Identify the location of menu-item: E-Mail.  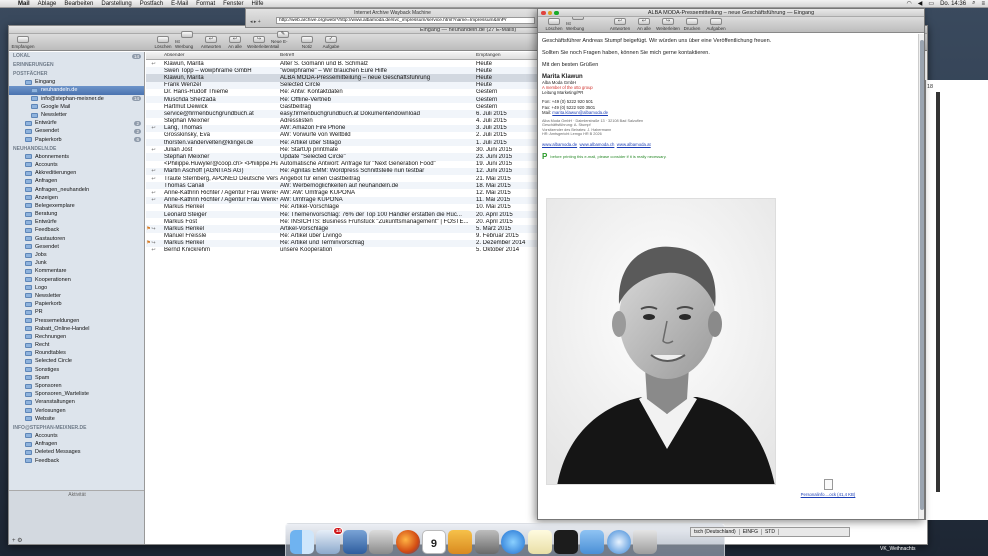
(179, 4).